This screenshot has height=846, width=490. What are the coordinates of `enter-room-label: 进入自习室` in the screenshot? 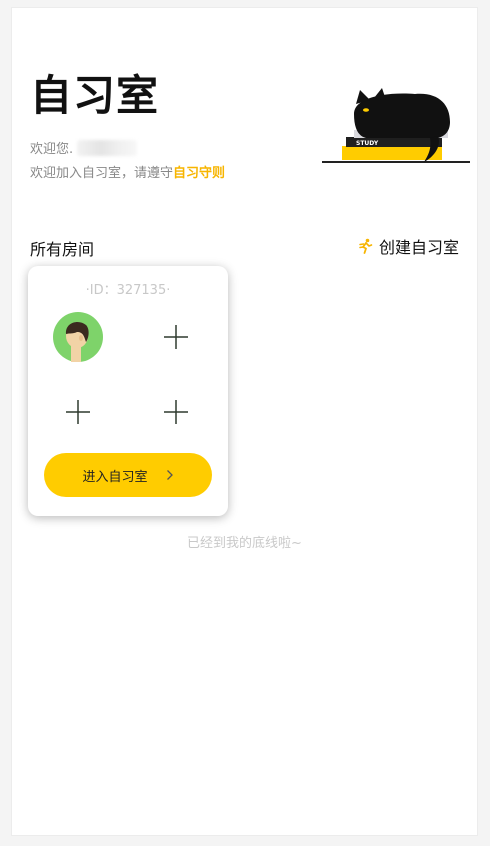 It's located at (115, 477).